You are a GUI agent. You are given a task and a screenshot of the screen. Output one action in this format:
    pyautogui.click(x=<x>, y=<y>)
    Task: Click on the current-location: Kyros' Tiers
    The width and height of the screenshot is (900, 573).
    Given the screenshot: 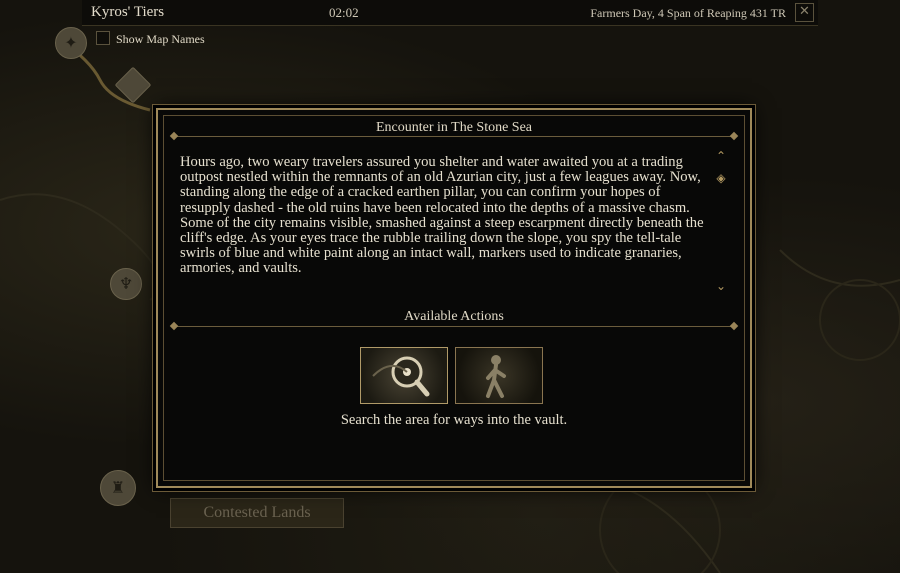 What is the action you would take?
    pyautogui.click(x=128, y=12)
    